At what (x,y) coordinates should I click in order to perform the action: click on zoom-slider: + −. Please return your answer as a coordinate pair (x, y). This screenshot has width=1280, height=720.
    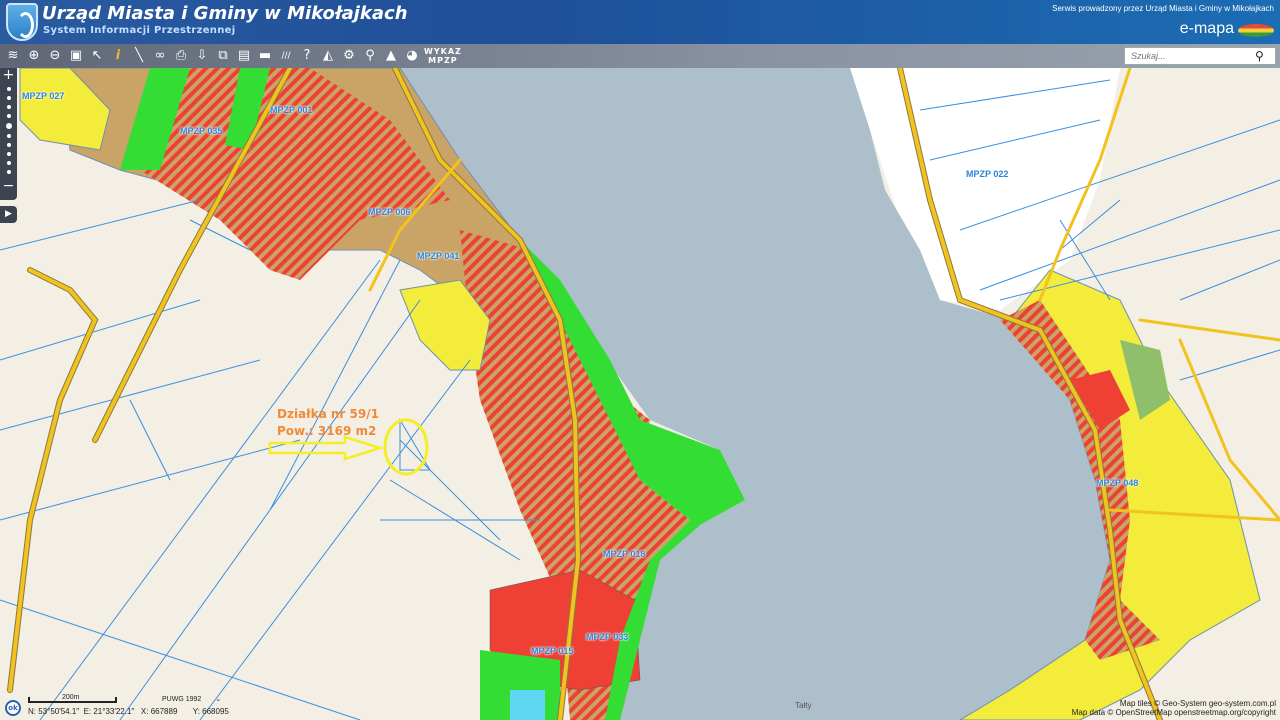
    Looking at the image, I should click on (8, 134).